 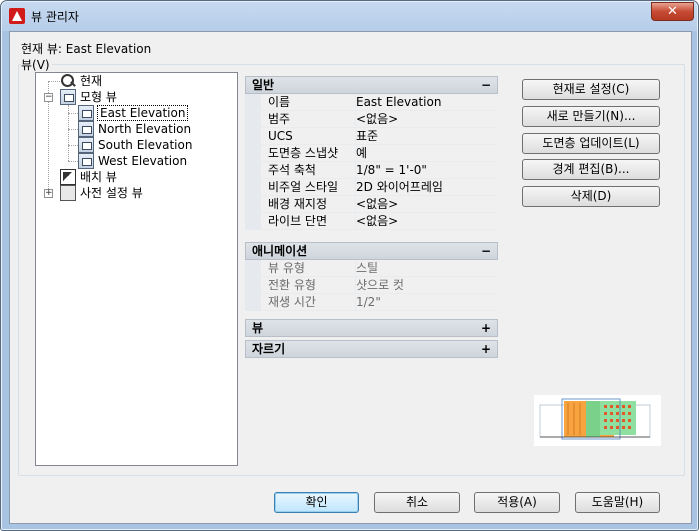 What do you see at coordinates (371, 85) in the screenshot?
I see `section-general: 일반 −` at bounding box center [371, 85].